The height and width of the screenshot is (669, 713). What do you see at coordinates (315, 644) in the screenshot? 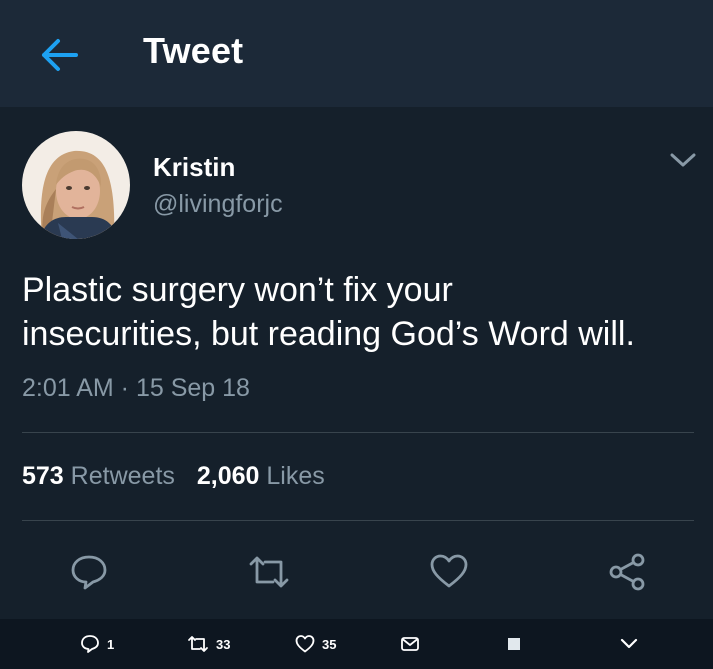
I see `bottom-like-button: 35` at bounding box center [315, 644].